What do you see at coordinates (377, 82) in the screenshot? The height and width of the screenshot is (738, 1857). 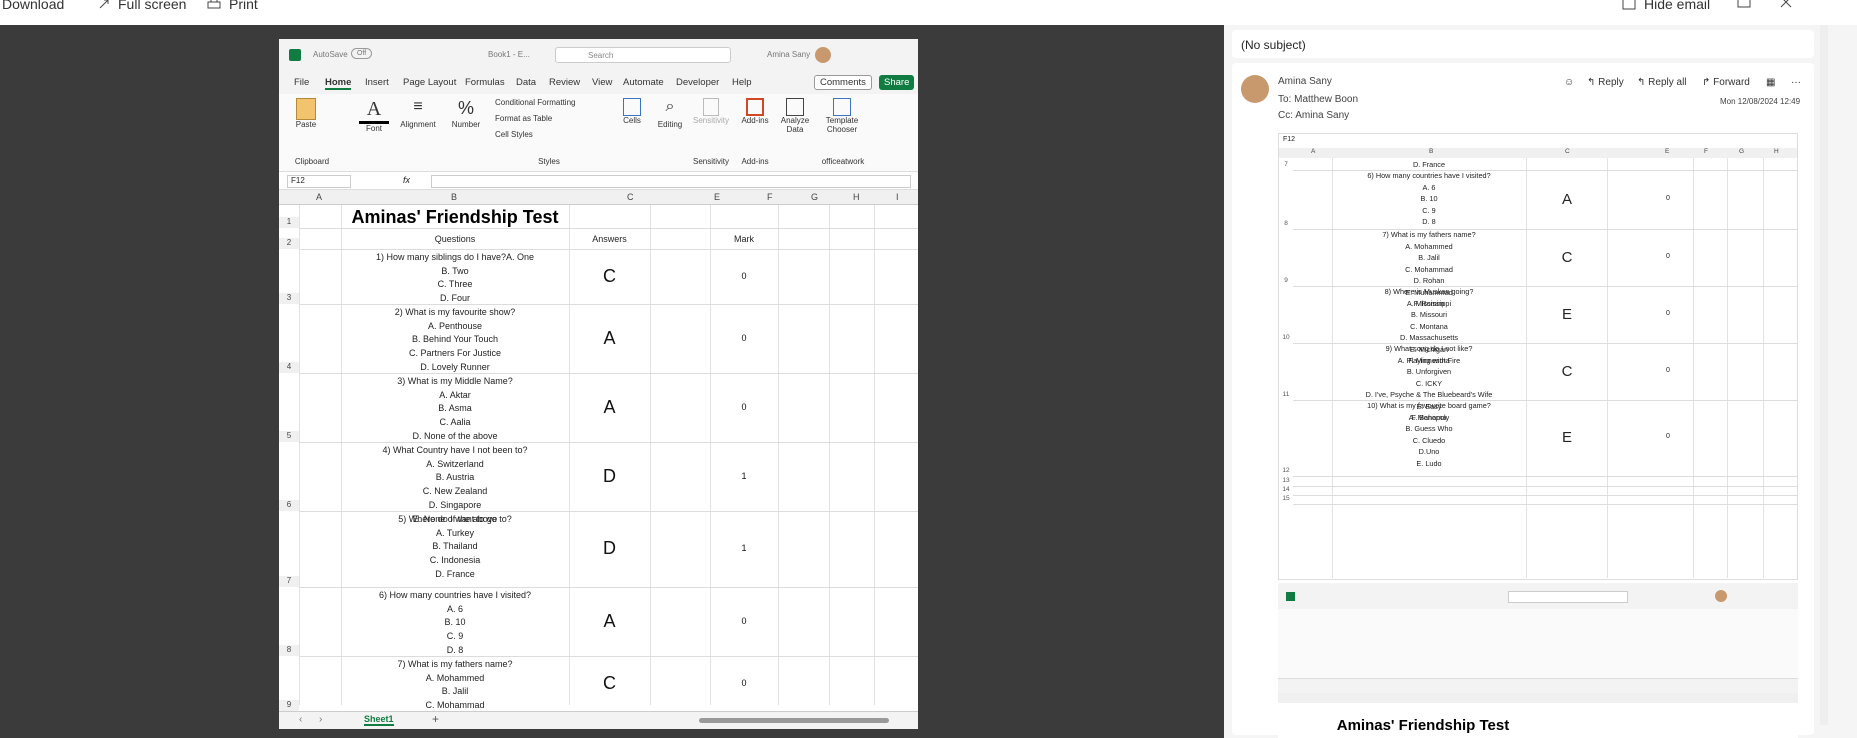 I see `menu-insert: Insert` at bounding box center [377, 82].